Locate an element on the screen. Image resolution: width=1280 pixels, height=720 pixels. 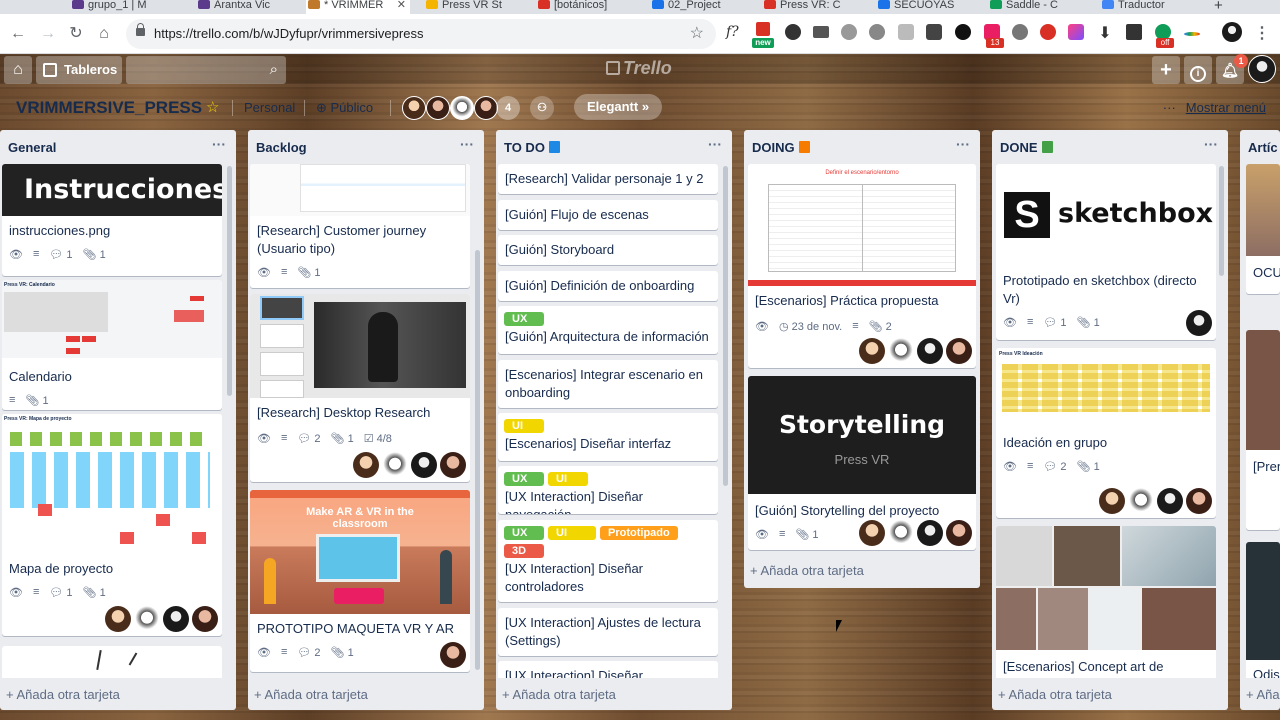
browser-tab: Saddle - C is located at coordinates (1038, 7).